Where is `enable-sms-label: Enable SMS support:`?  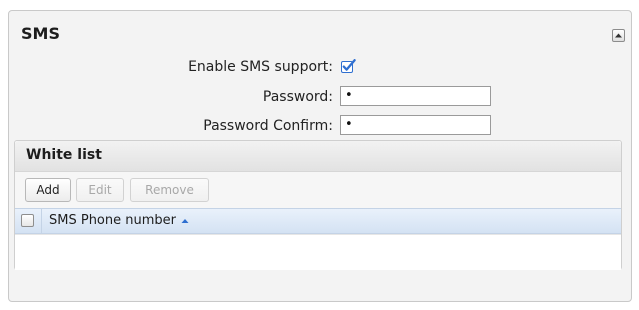
enable-sms-label: Enable SMS support: is located at coordinates (260, 67).